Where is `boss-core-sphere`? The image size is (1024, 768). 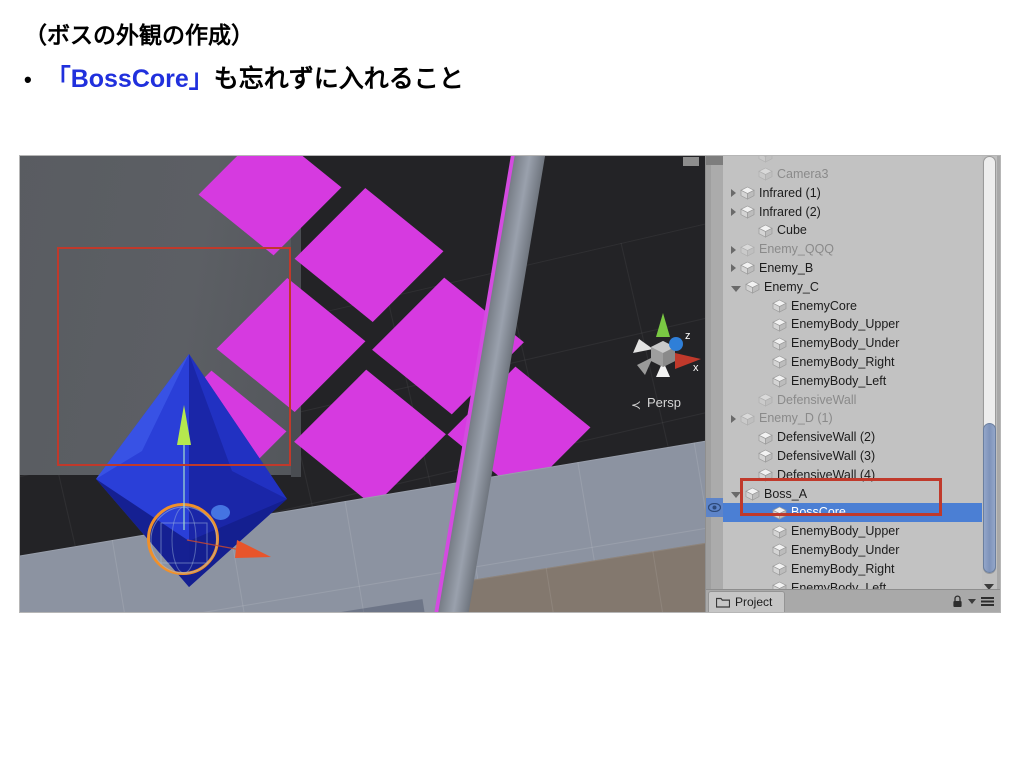
boss-core-sphere is located at coordinates (220, 512).